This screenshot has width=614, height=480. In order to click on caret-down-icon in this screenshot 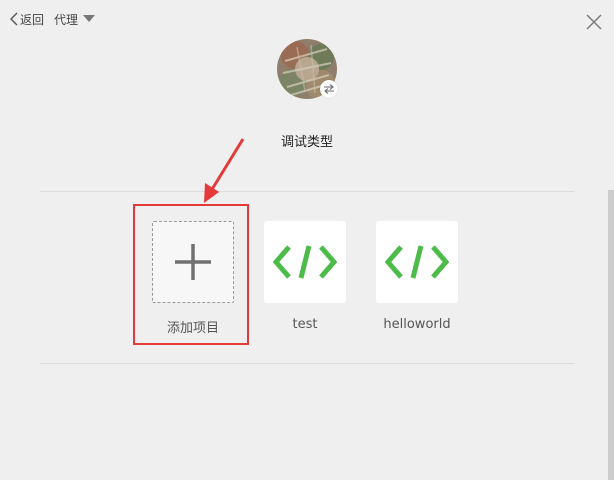, I will do `click(89, 18)`.